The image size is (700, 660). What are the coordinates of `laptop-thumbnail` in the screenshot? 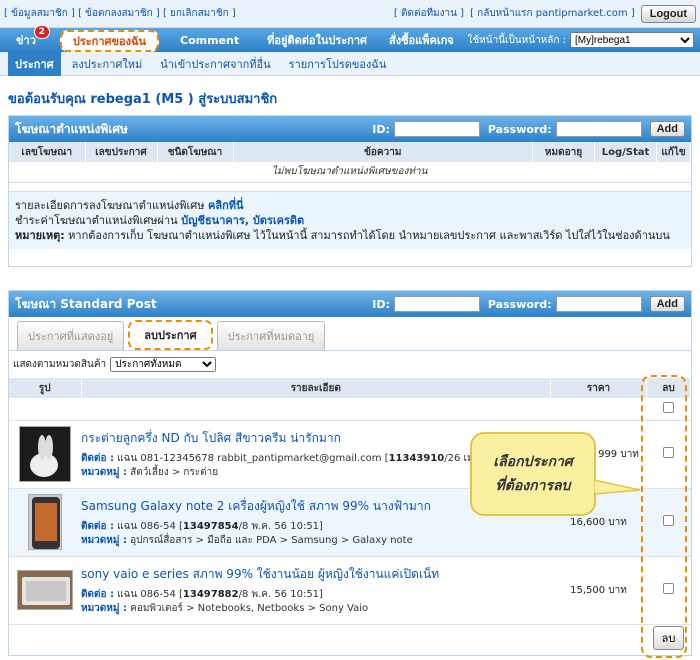 It's located at (45, 590).